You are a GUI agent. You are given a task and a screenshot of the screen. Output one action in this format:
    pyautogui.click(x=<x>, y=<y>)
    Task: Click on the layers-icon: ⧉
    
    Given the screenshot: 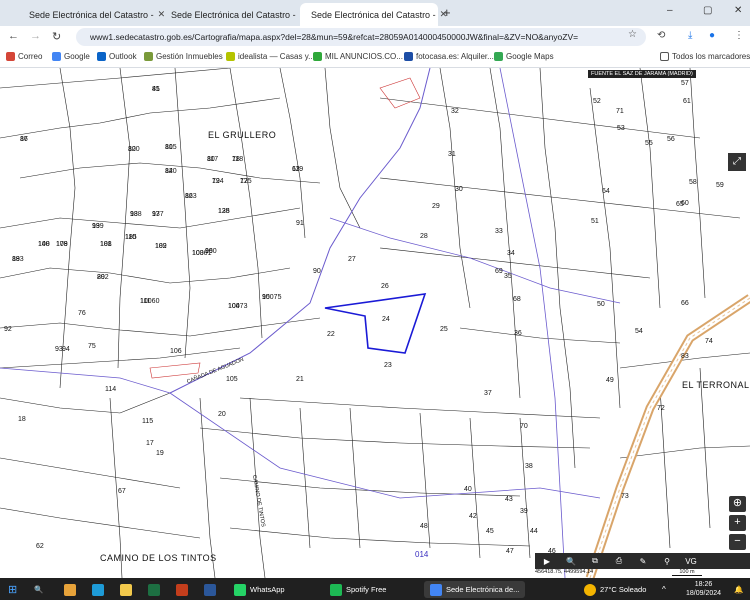 What is the action you would take?
    pyautogui.click(x=595, y=561)
    